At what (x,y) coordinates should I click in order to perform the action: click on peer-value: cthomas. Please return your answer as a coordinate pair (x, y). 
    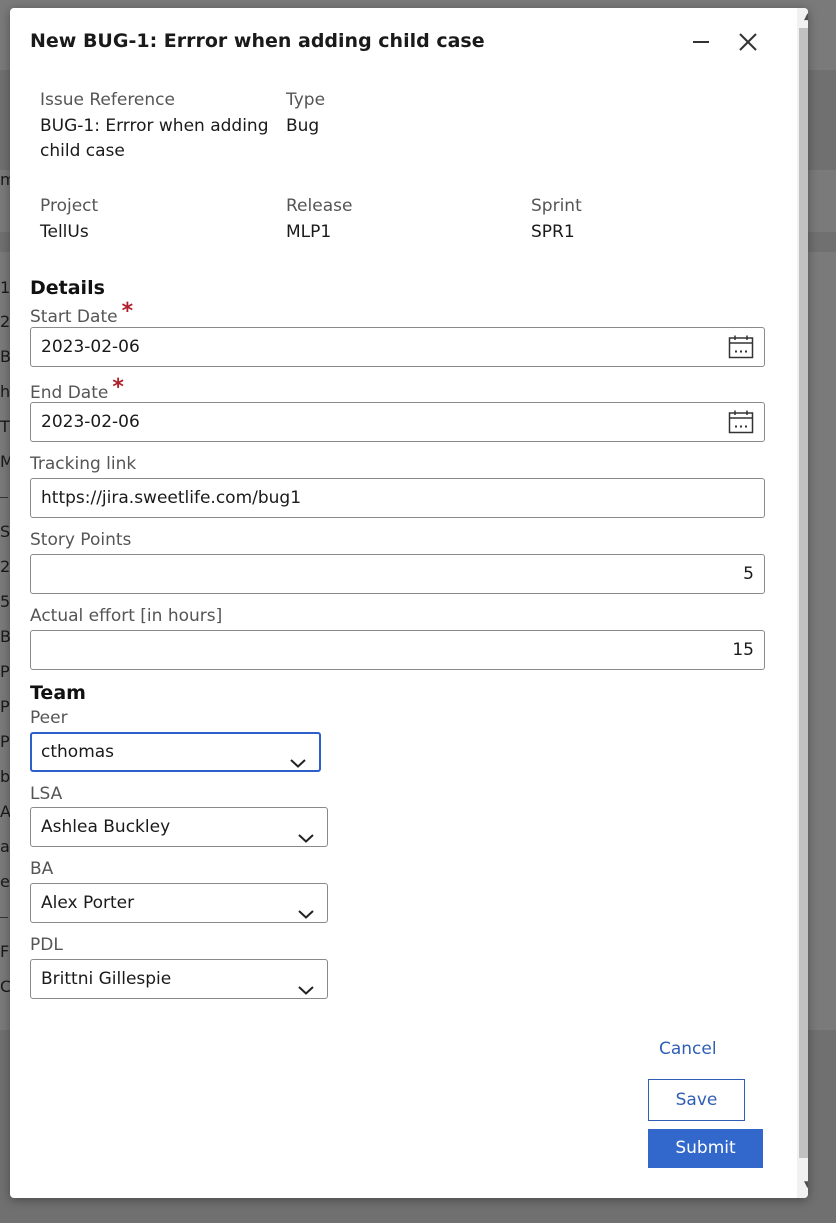
    Looking at the image, I should click on (78, 752).